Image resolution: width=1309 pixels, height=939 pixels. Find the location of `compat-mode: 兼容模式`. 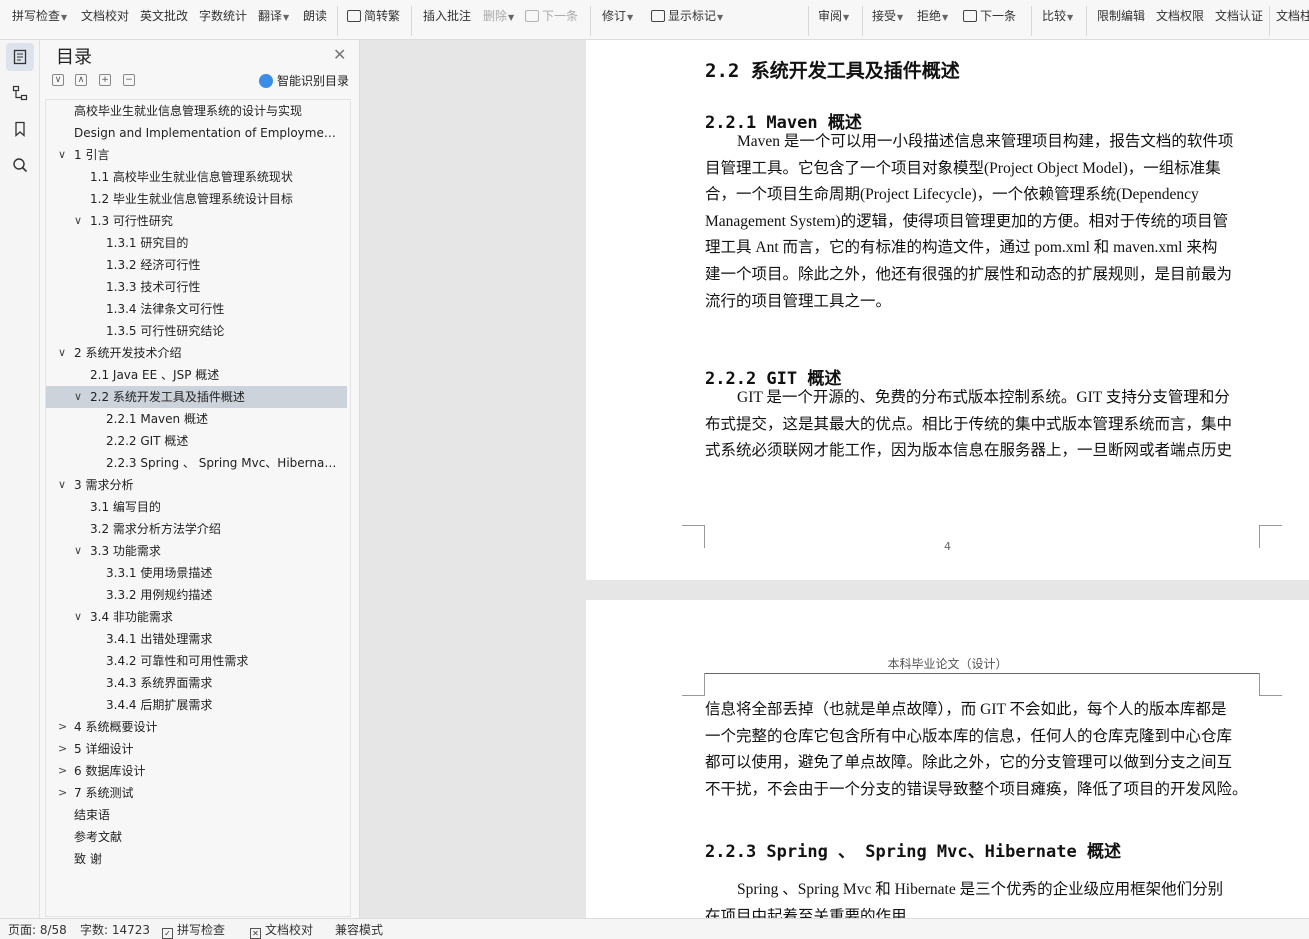

compat-mode: 兼容模式 is located at coordinates (359, 930).